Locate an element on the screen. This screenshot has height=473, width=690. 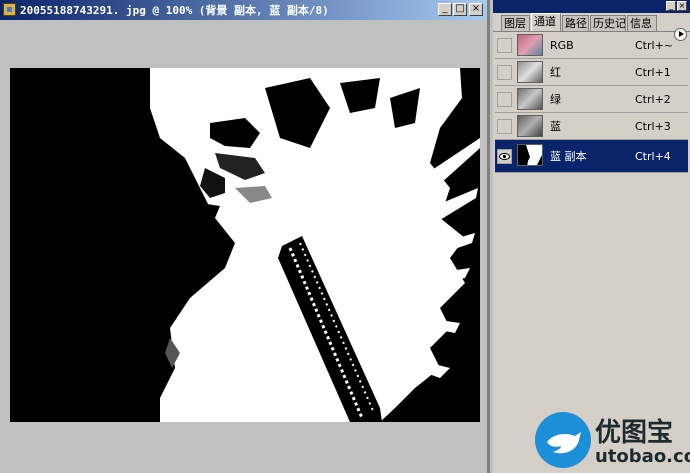
tab-info: 信息 is located at coordinates (642, 23).